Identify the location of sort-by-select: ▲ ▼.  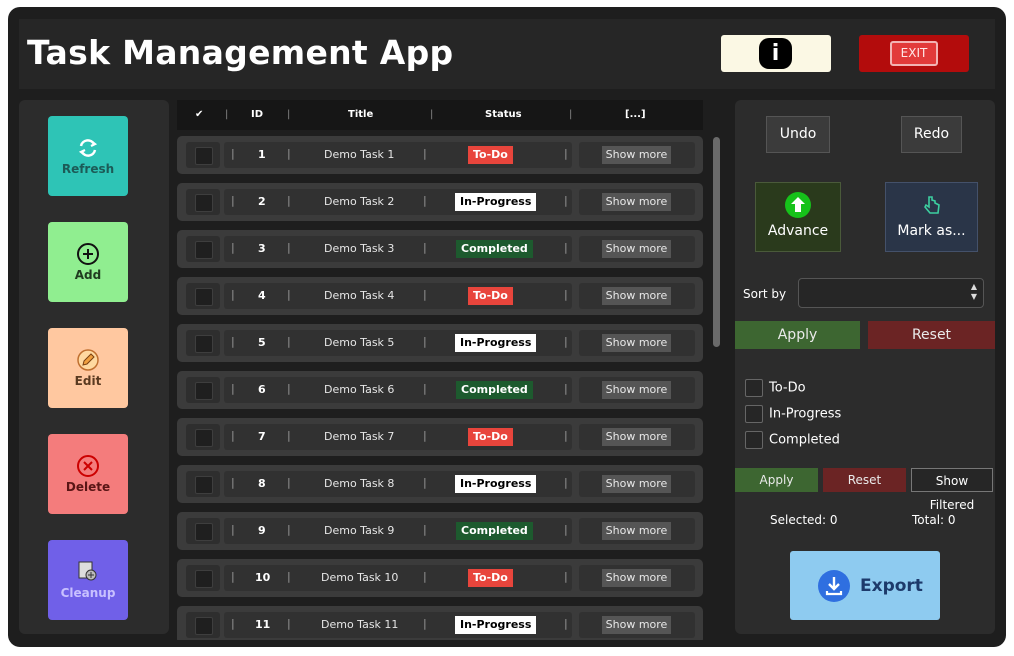
(891, 293).